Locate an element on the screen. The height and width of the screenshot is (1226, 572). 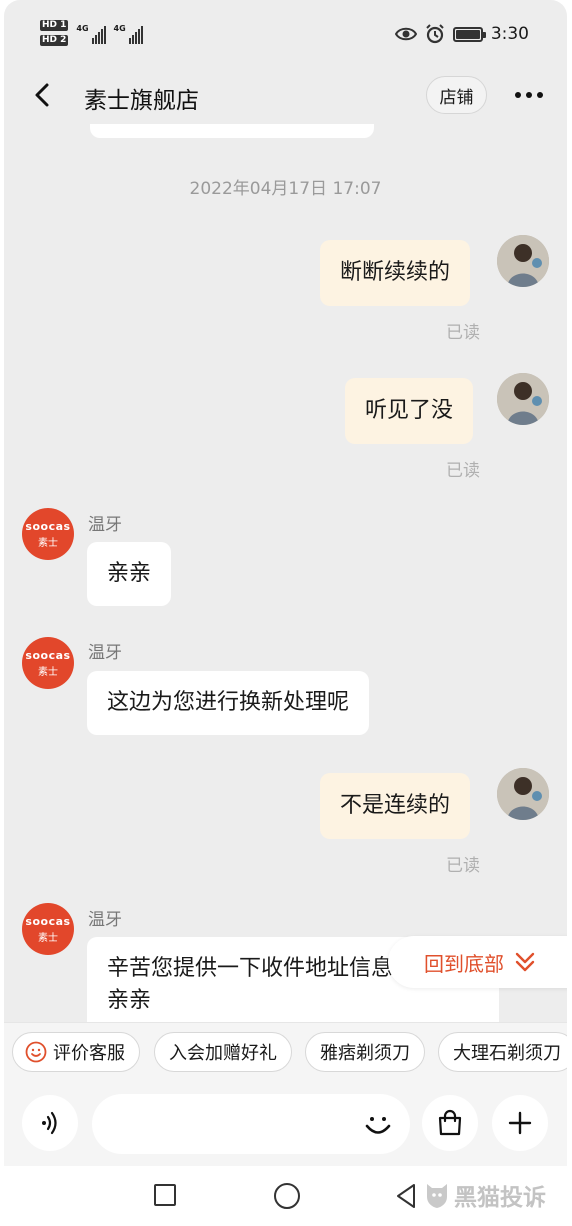
input-bar is located at coordinates (285, 1125).